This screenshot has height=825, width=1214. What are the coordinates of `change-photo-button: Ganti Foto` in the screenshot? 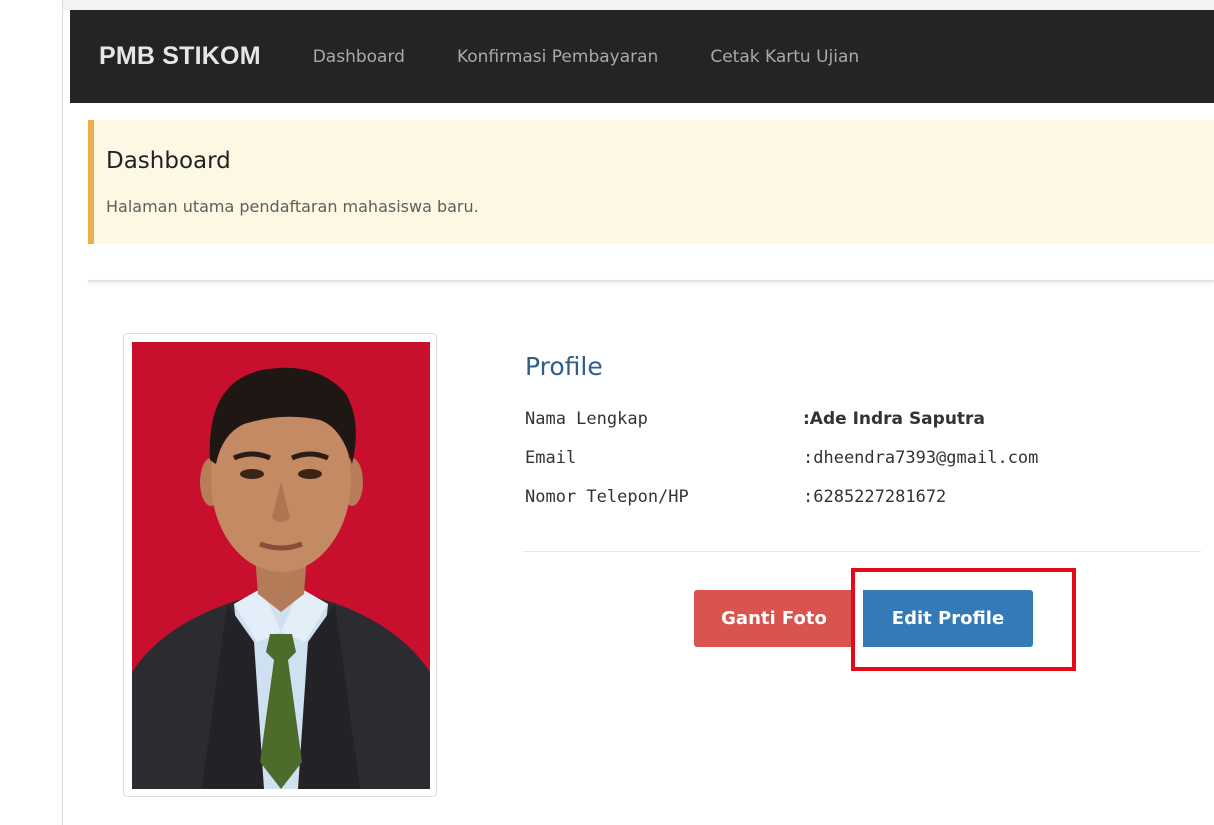 It's located at (774, 618).